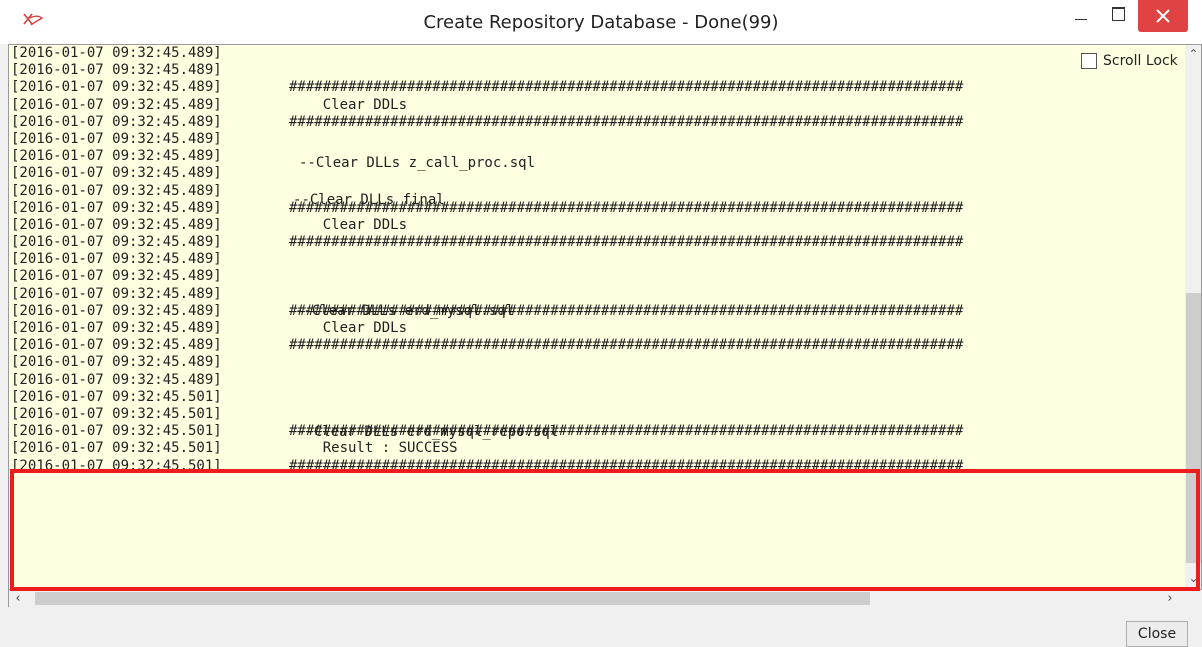 The image size is (1202, 647). What do you see at coordinates (417, 163) in the screenshot?
I see `log-extra-line: --Clear DLLs z_call_proc.sql` at bounding box center [417, 163].